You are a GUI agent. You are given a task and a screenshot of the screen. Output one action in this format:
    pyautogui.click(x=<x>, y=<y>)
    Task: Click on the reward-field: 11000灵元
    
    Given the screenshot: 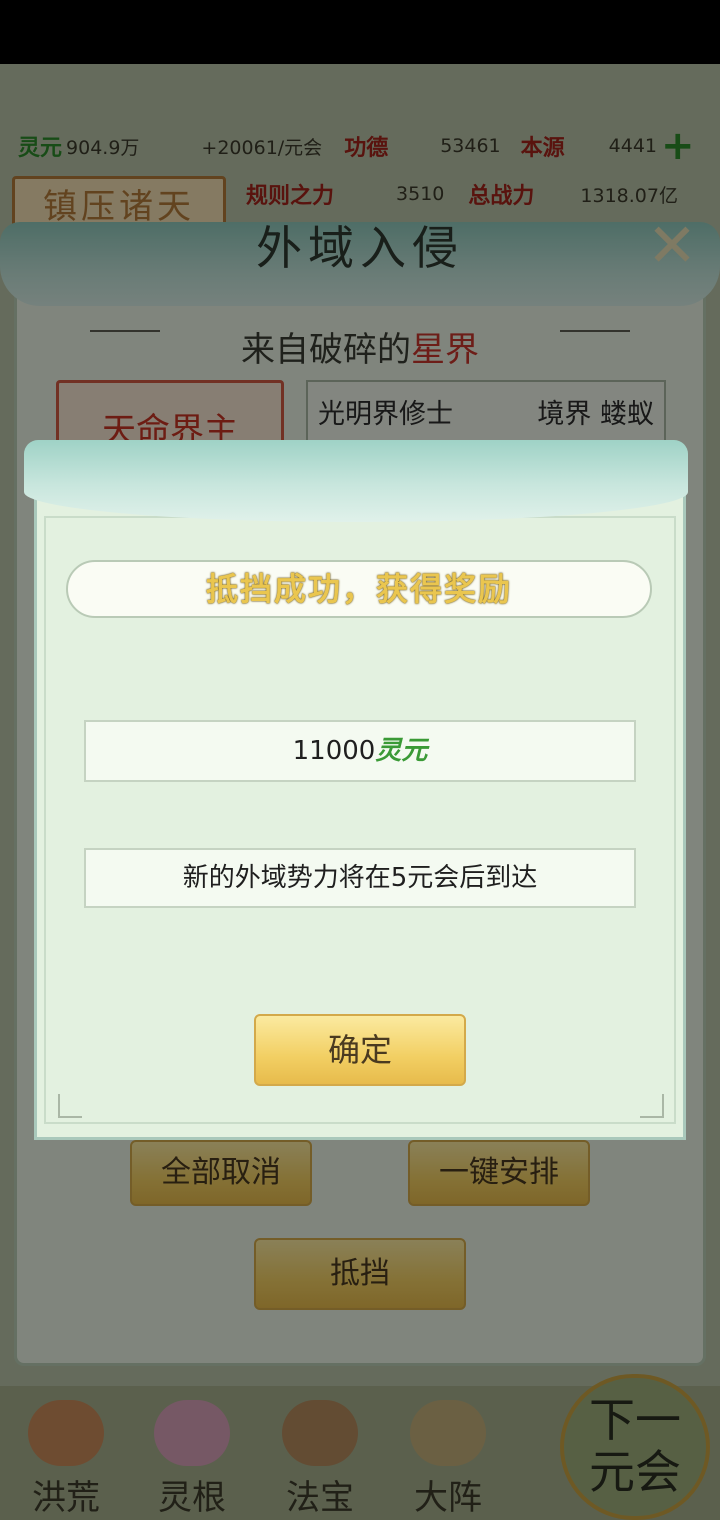 What is the action you would take?
    pyautogui.click(x=360, y=751)
    